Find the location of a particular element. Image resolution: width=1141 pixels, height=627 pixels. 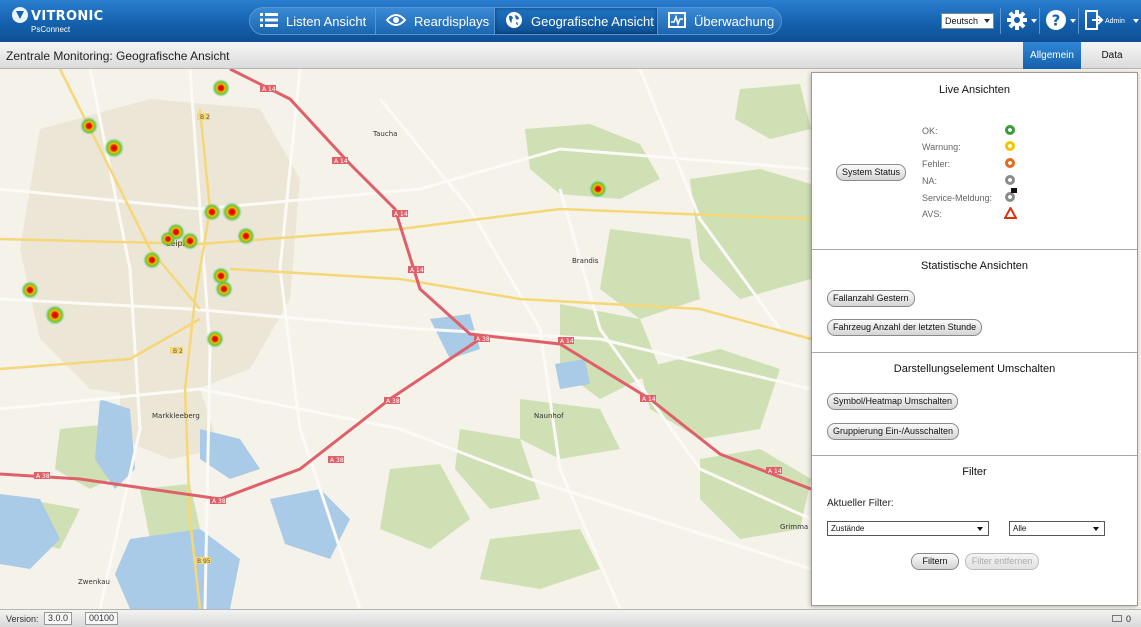

logout-icon is located at coordinates (1095, 21).